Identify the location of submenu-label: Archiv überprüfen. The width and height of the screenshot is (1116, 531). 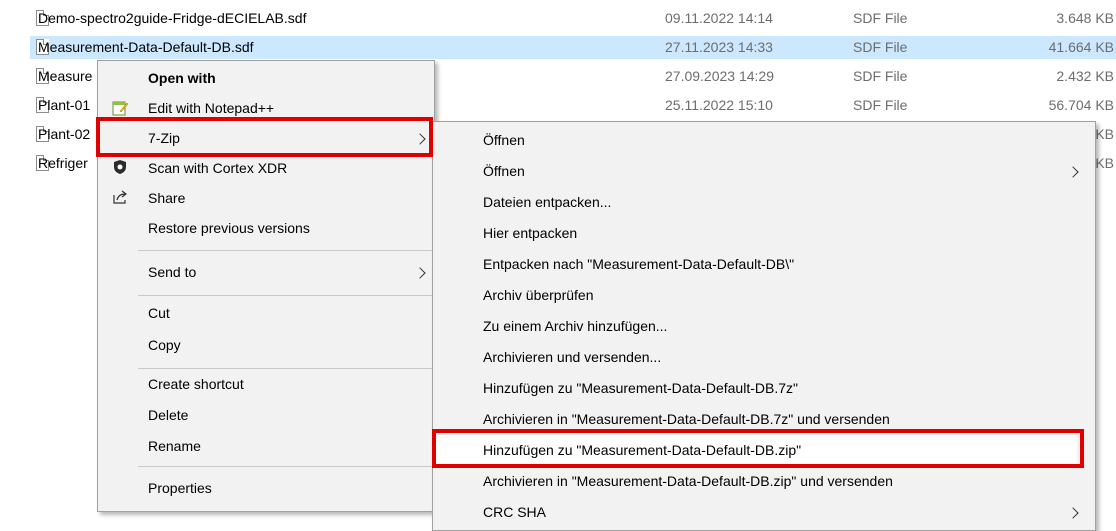
(538, 295).